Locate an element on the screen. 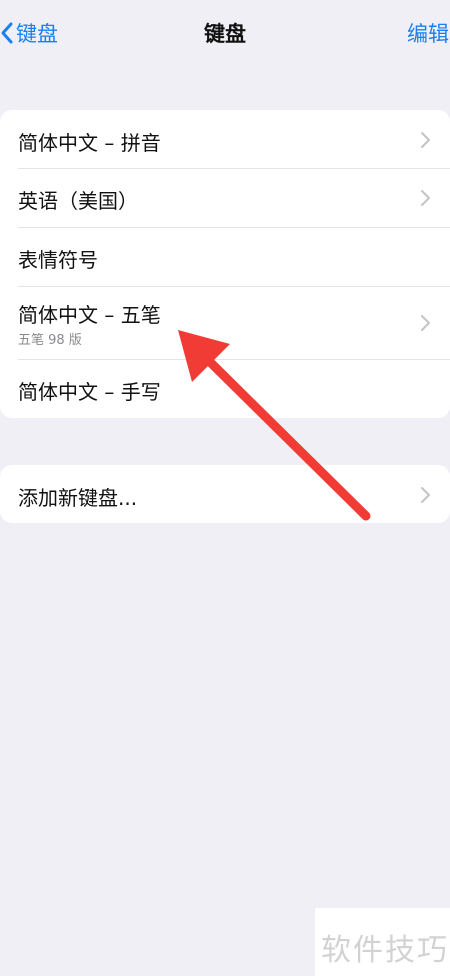  navigation-bar: 键盘 键盘 编辑 is located at coordinates (225, 35).